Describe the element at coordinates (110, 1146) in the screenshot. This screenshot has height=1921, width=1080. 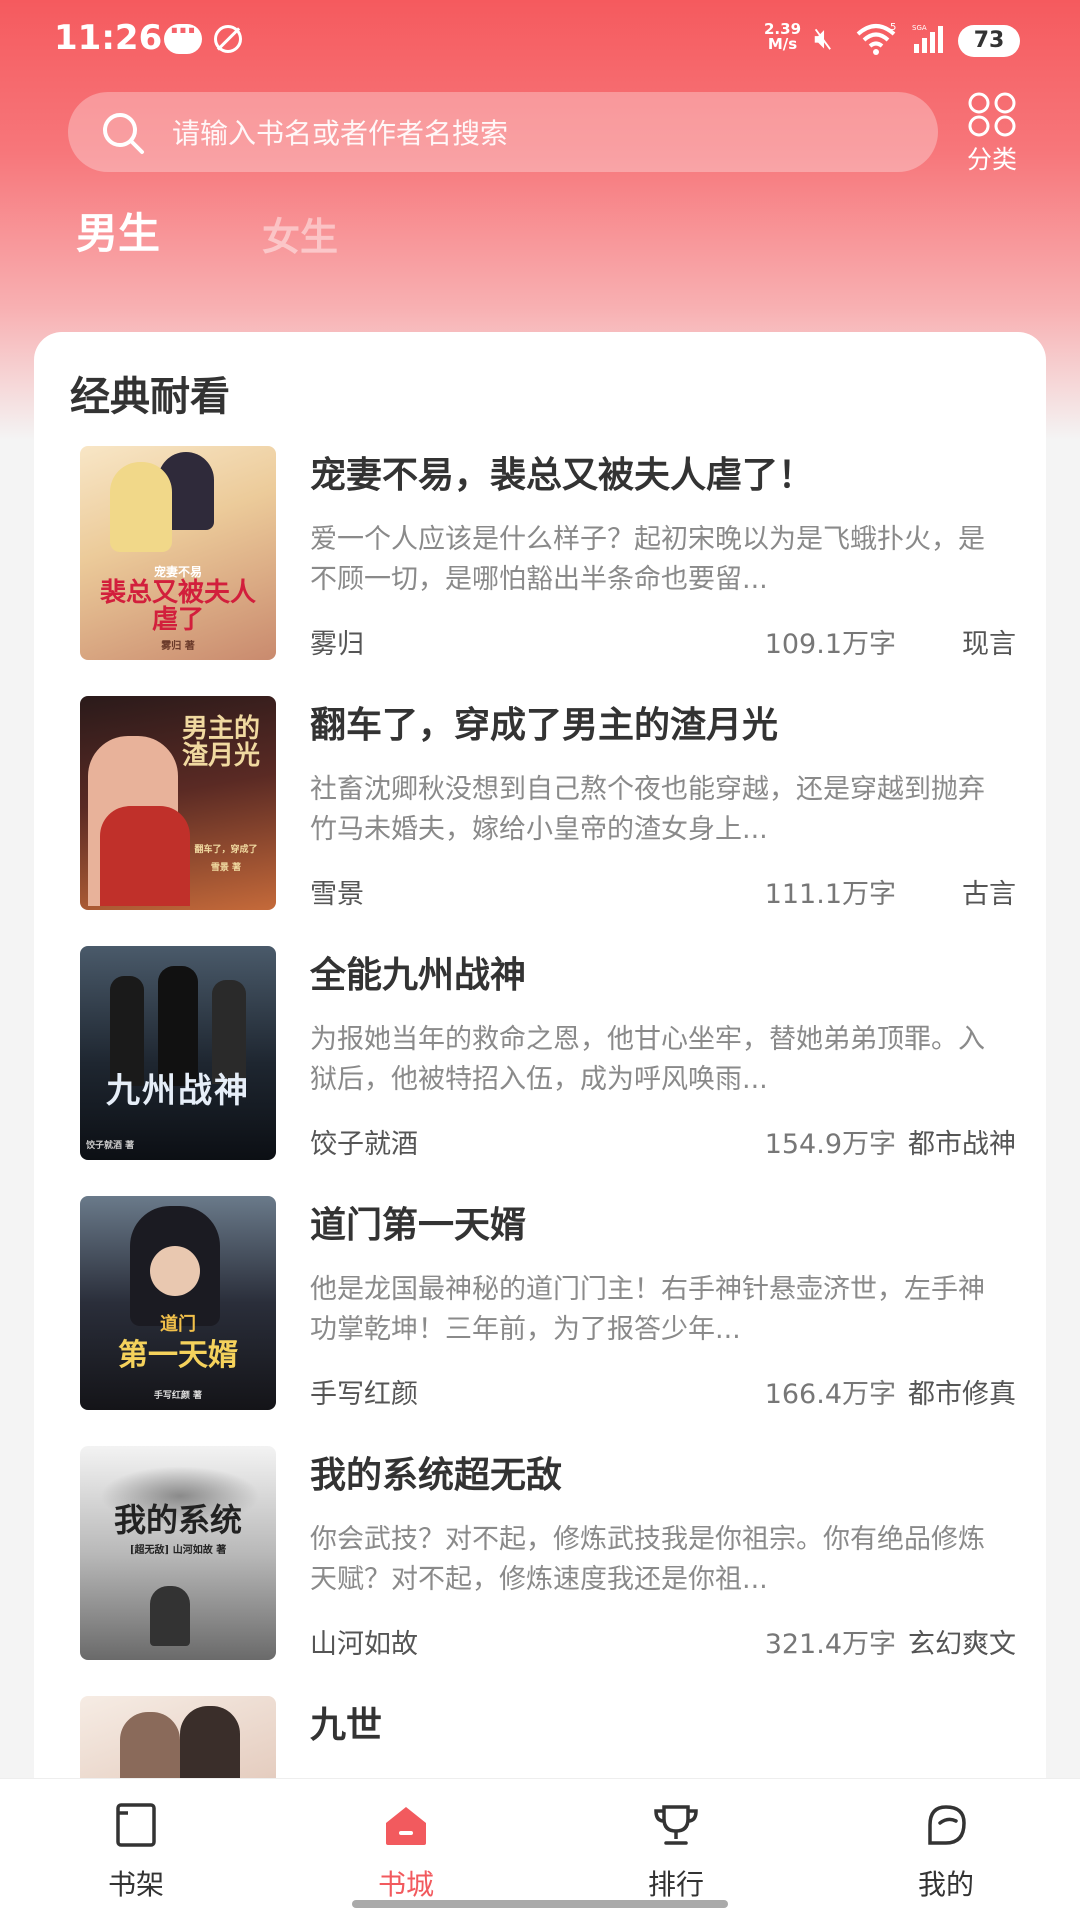
I see `cover-author: 饺子就酒 著` at that location.